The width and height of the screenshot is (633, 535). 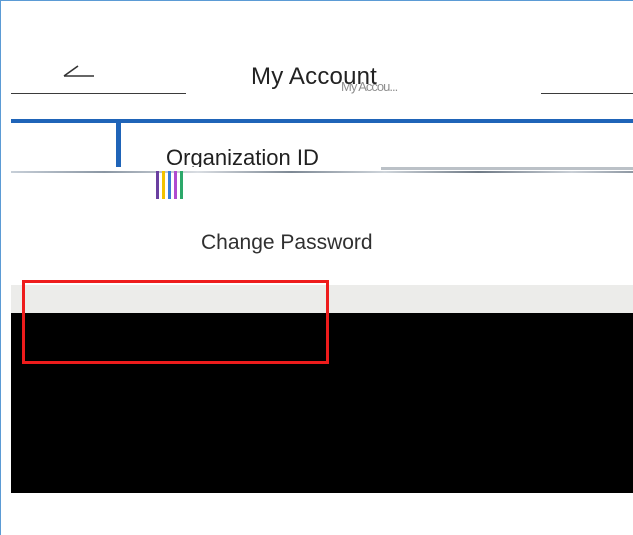 What do you see at coordinates (322, 172) in the screenshot?
I see `render-artifact-divider` at bounding box center [322, 172].